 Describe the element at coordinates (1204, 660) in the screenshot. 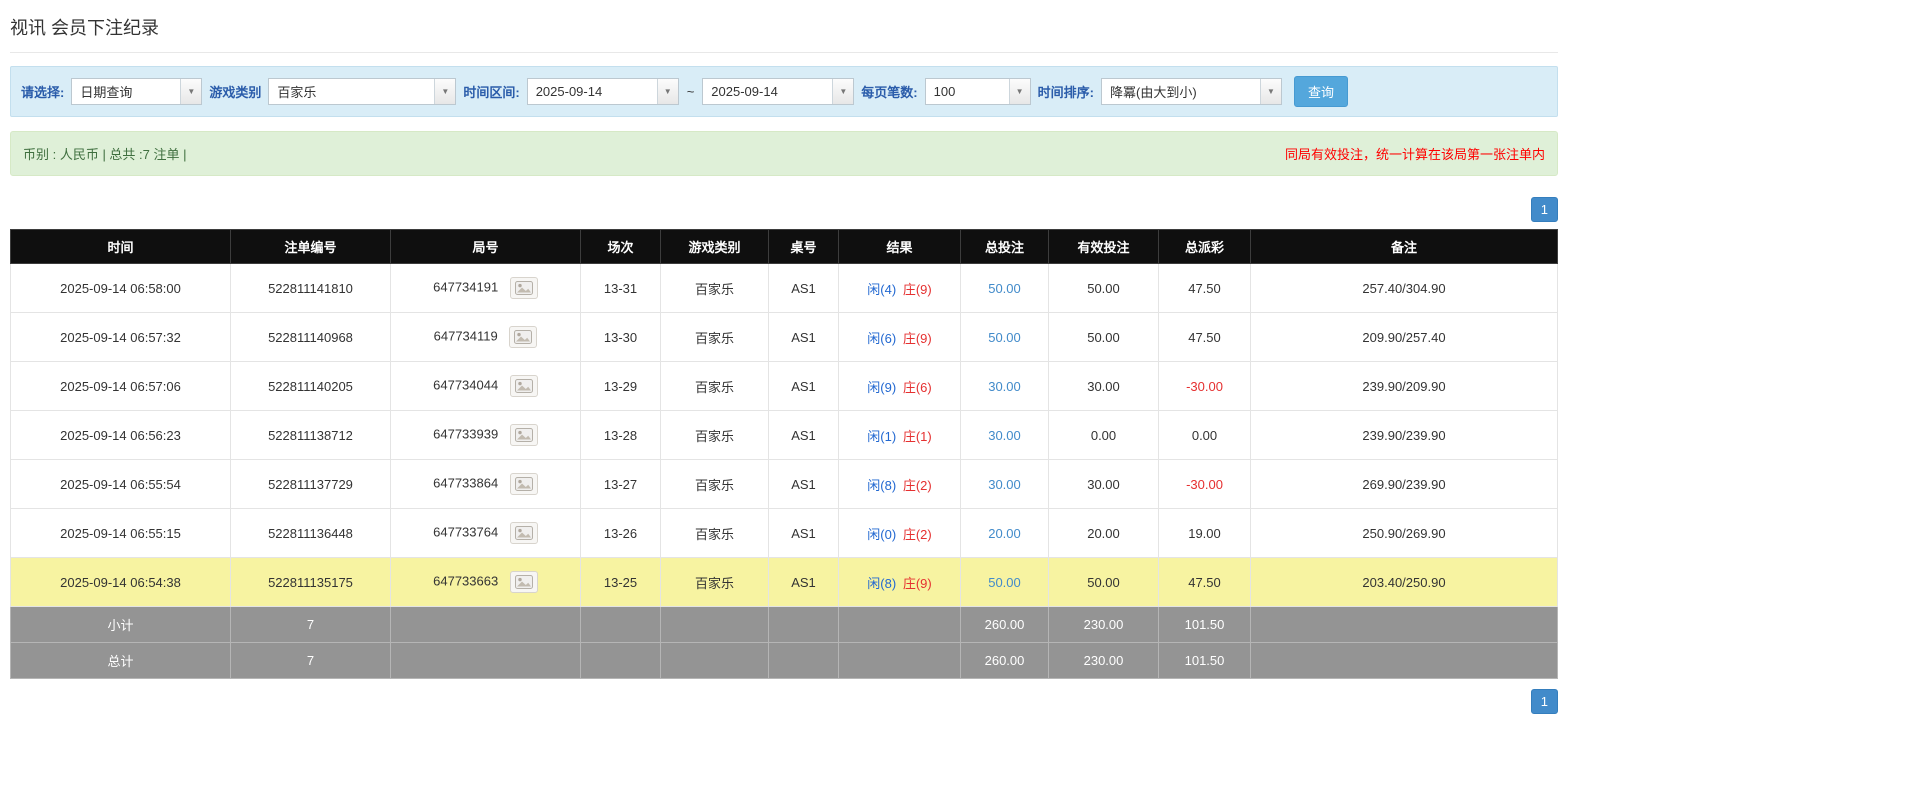

I see `total-payout: 101.50` at that location.